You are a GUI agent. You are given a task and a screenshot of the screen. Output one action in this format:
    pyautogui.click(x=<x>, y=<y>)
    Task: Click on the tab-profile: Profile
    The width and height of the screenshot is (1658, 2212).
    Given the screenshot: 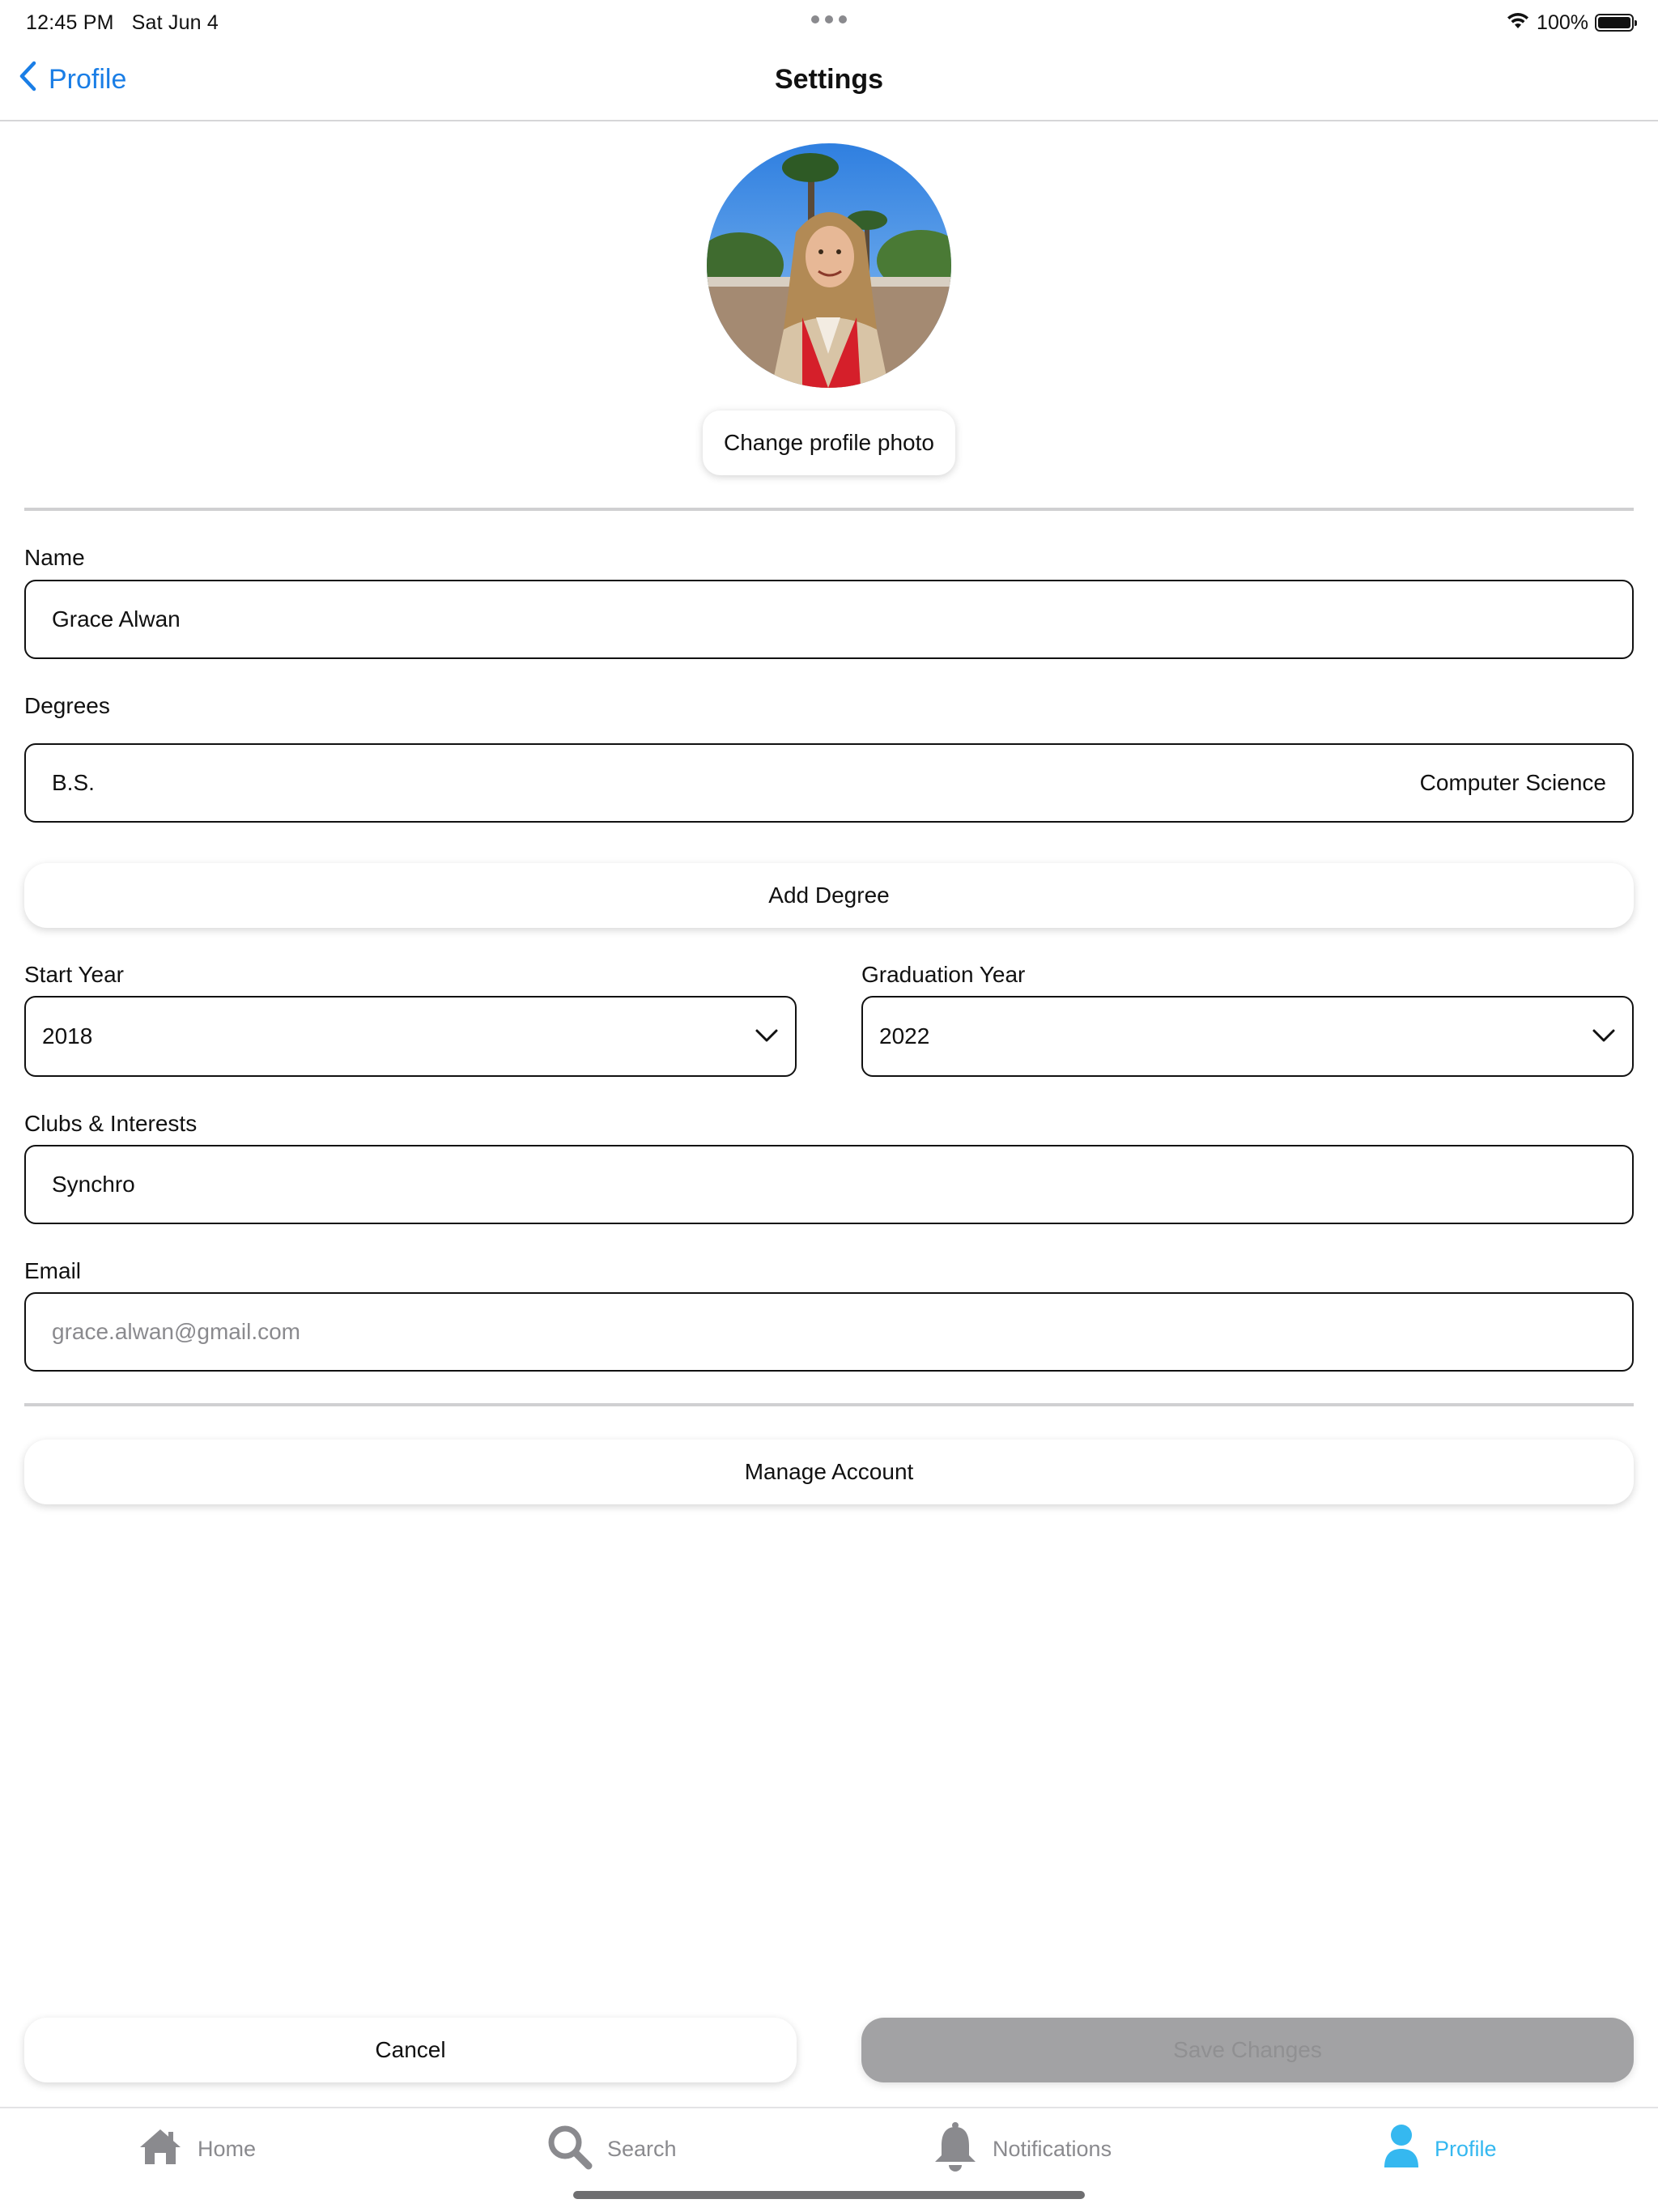 What is the action you would take?
    pyautogui.click(x=1440, y=2149)
    